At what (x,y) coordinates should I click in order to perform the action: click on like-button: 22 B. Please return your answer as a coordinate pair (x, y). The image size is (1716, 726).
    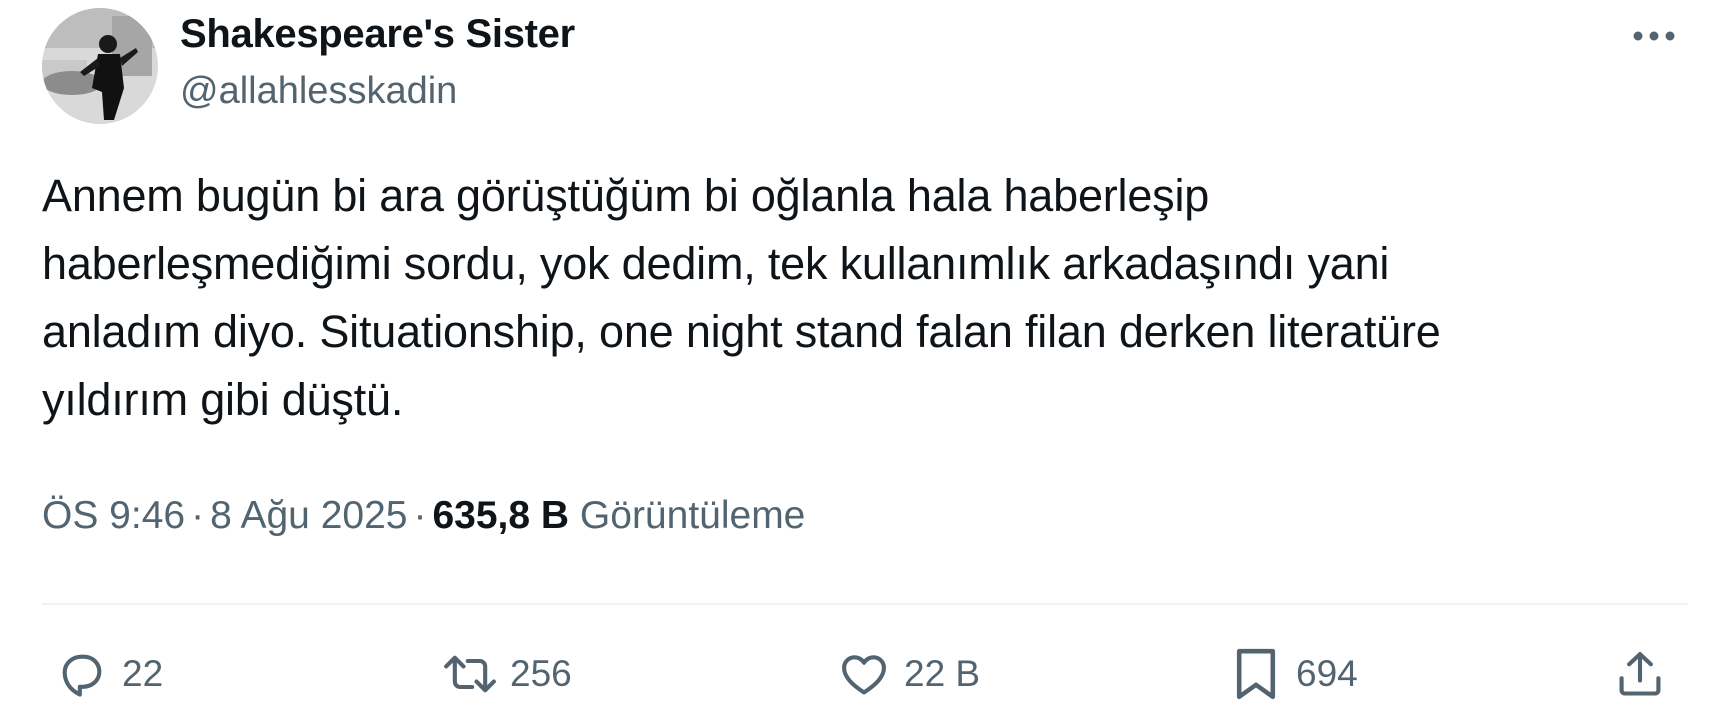
    Looking at the image, I should click on (907, 674).